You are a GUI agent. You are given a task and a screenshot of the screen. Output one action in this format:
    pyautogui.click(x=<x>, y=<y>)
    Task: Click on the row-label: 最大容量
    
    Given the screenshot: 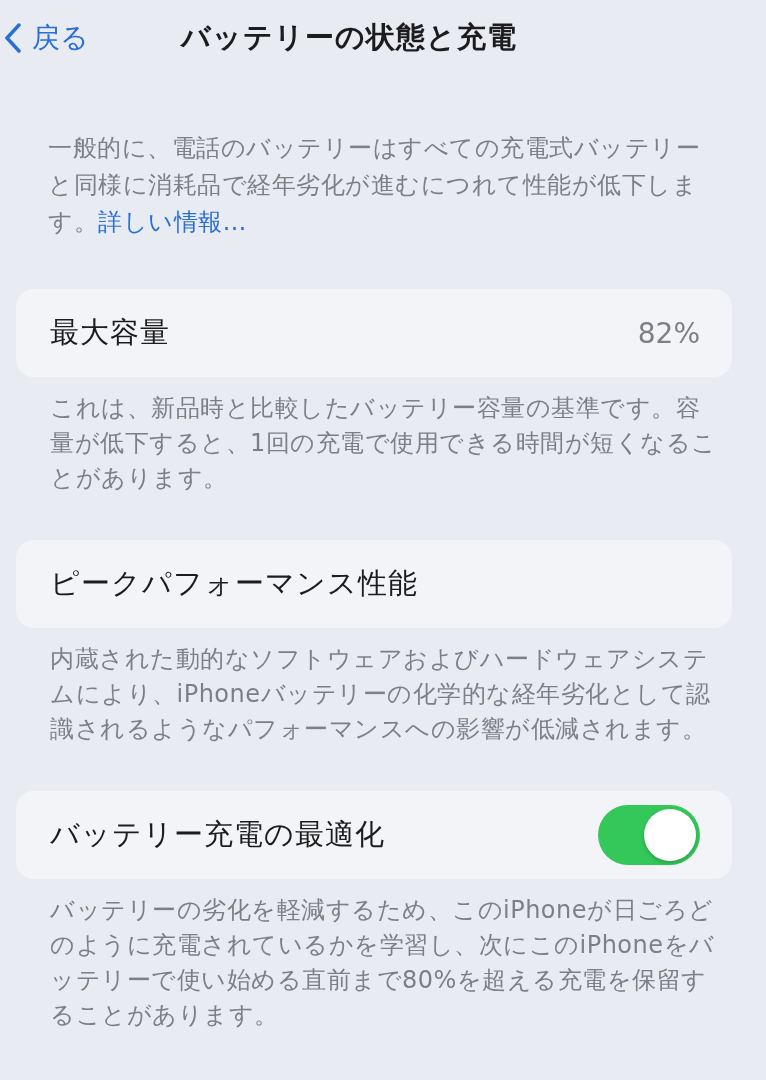 What is the action you would take?
    pyautogui.click(x=110, y=332)
    